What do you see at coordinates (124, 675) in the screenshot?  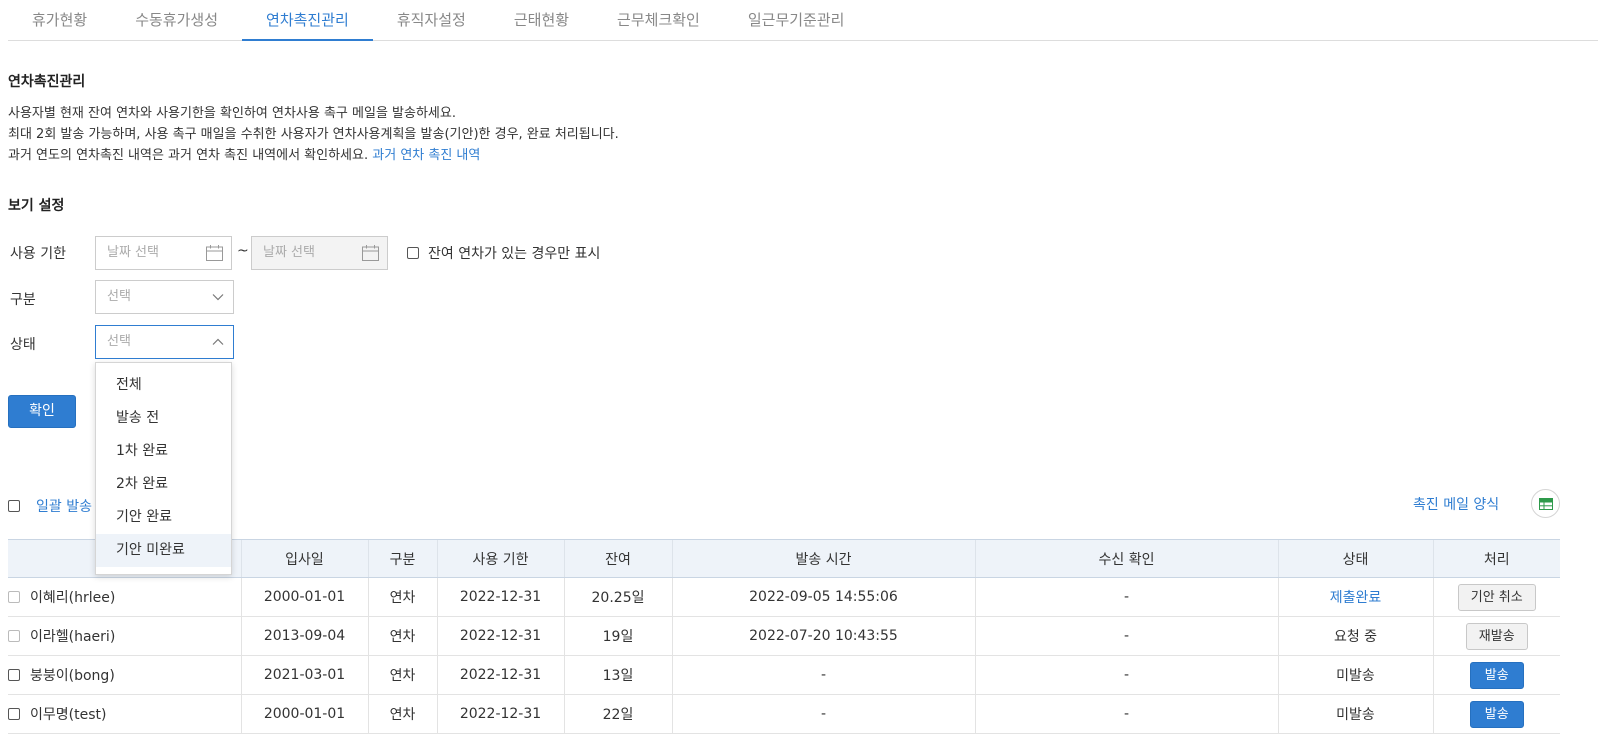 I see `name-cell: 붕붕이(bong)` at bounding box center [124, 675].